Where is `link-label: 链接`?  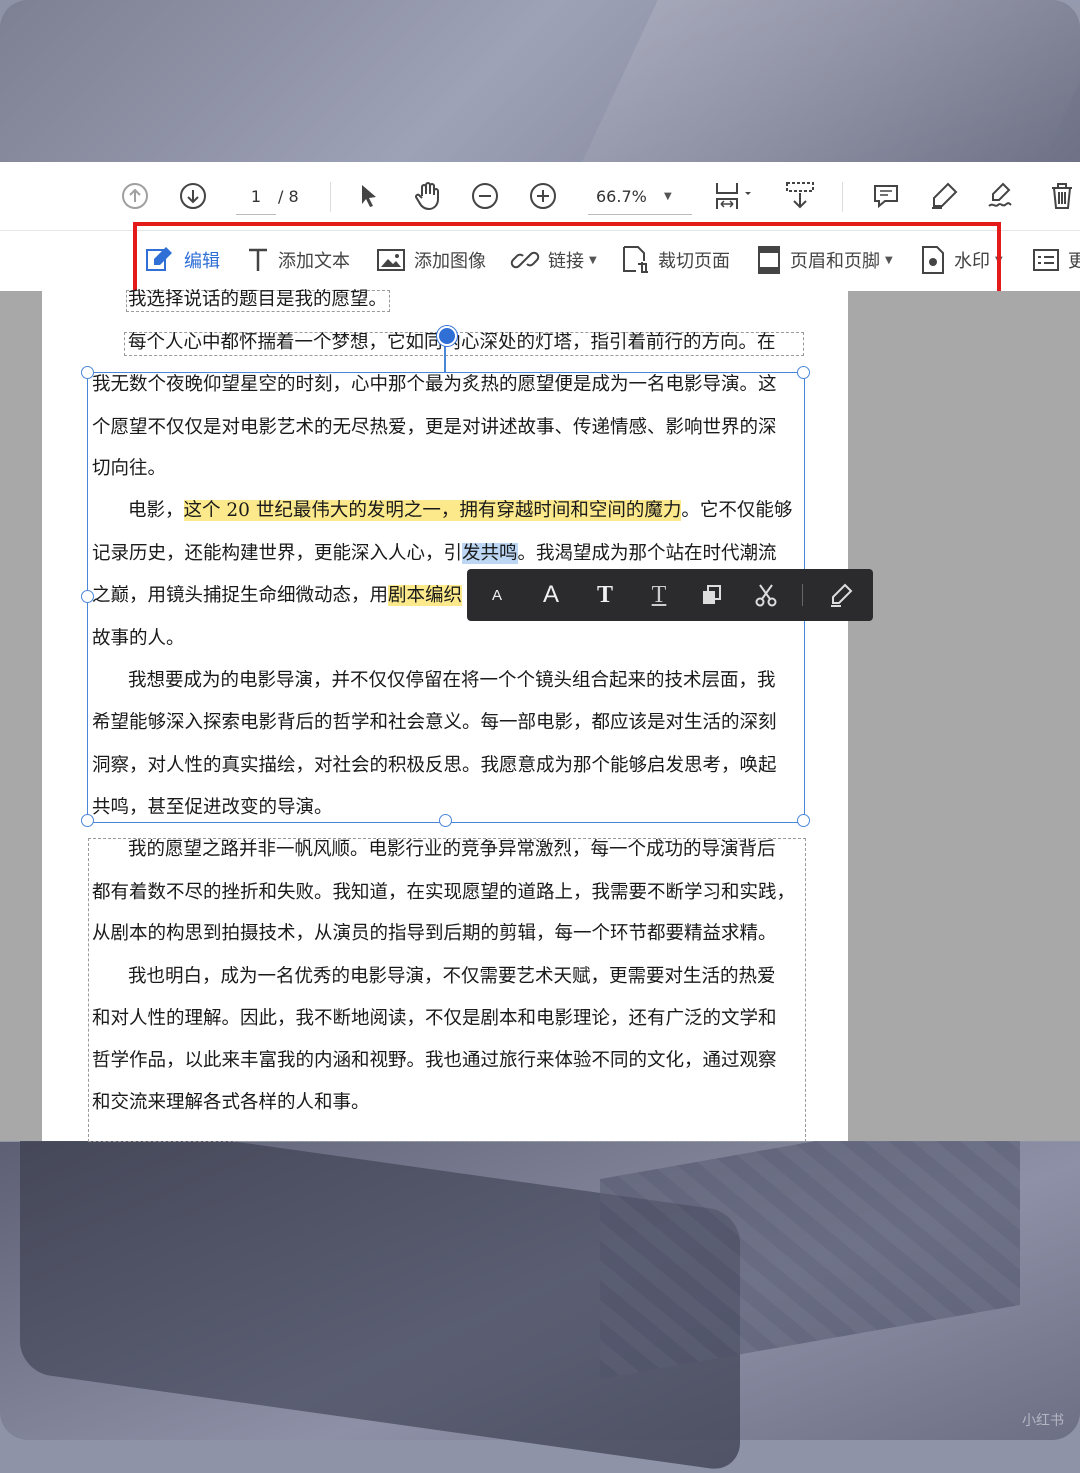 link-label: 链接 is located at coordinates (566, 261).